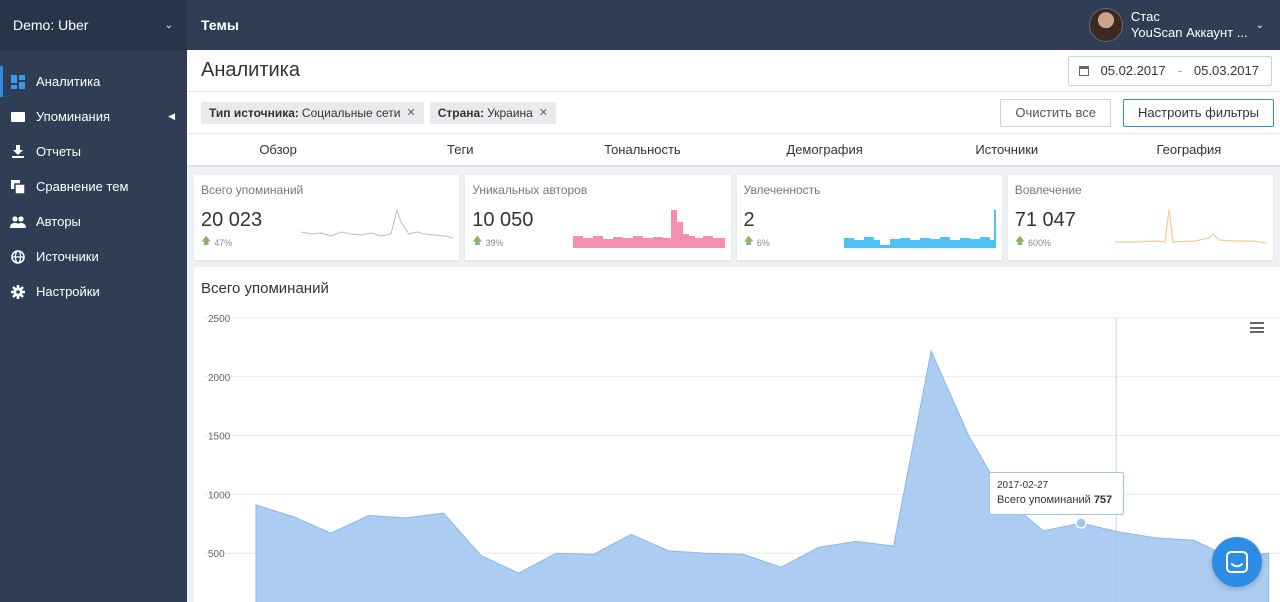 The height and width of the screenshot is (602, 1280). Describe the element at coordinates (1040, 242) in the screenshot. I see `metric-change-value: 600%` at that location.